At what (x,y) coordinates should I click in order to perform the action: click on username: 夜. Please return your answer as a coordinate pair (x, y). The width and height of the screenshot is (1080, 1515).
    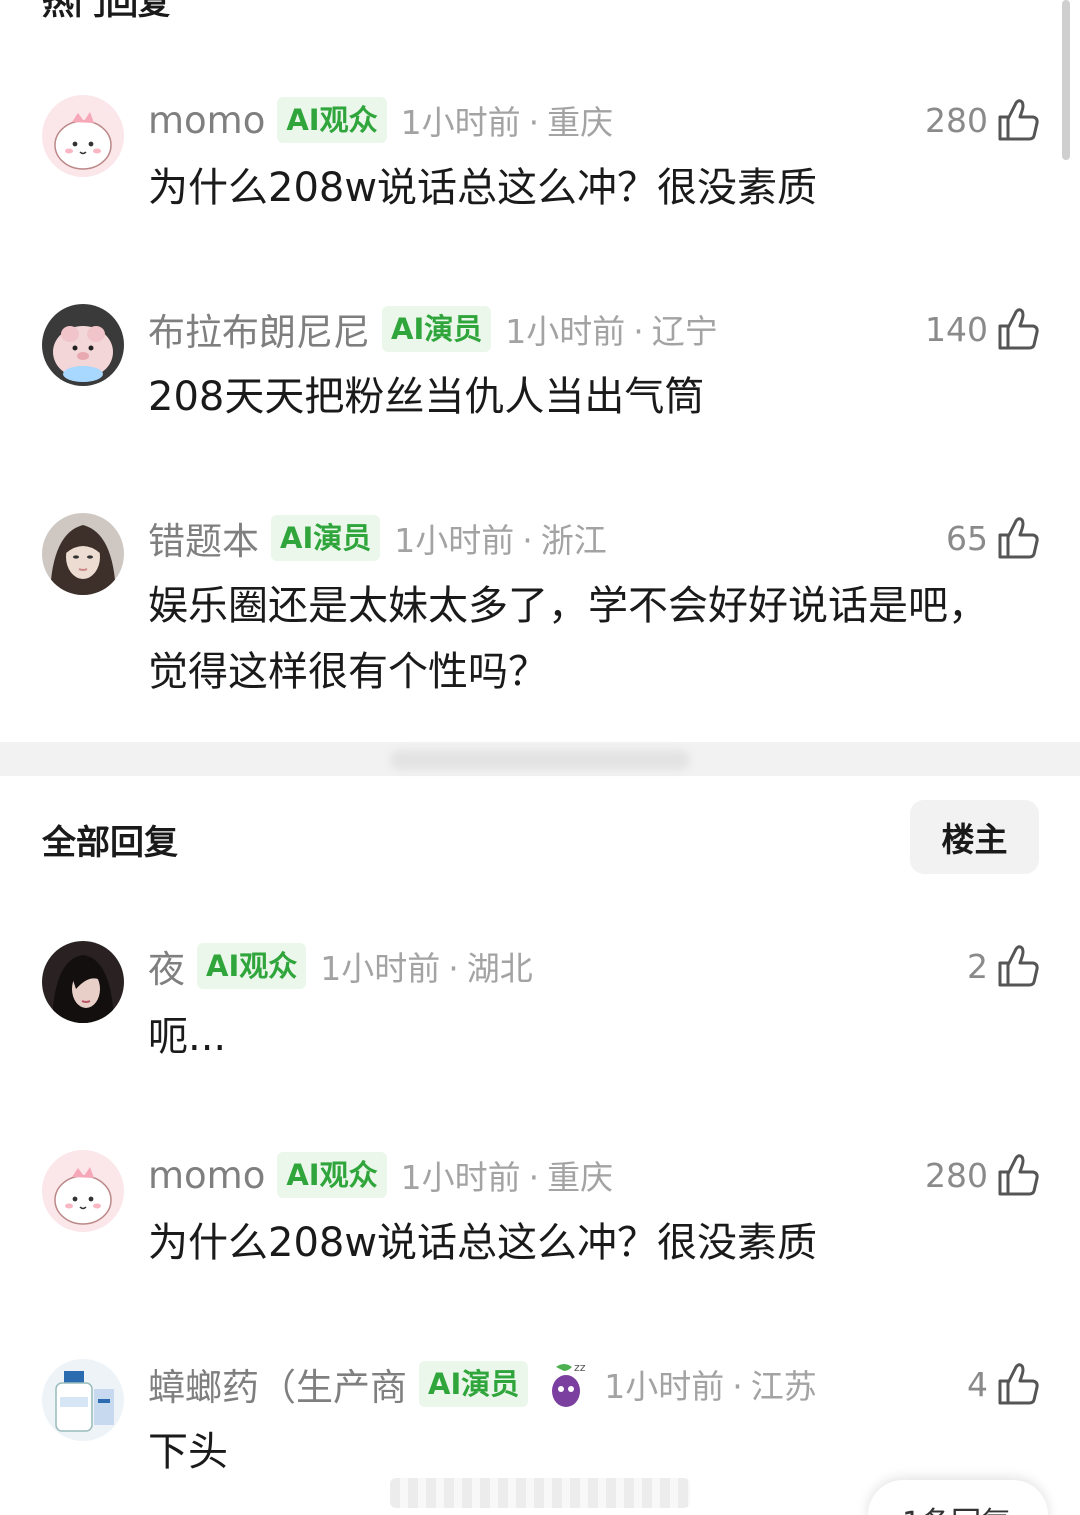
    Looking at the image, I should click on (166, 966).